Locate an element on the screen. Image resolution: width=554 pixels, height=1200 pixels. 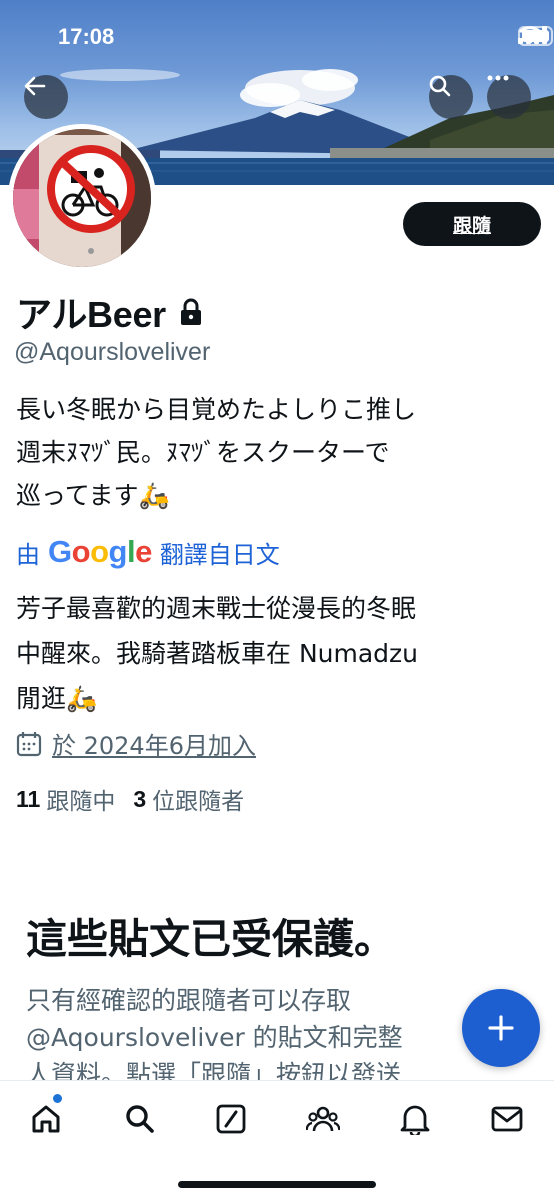
display-name-row: アルBeer is located at coordinates (109, 312).